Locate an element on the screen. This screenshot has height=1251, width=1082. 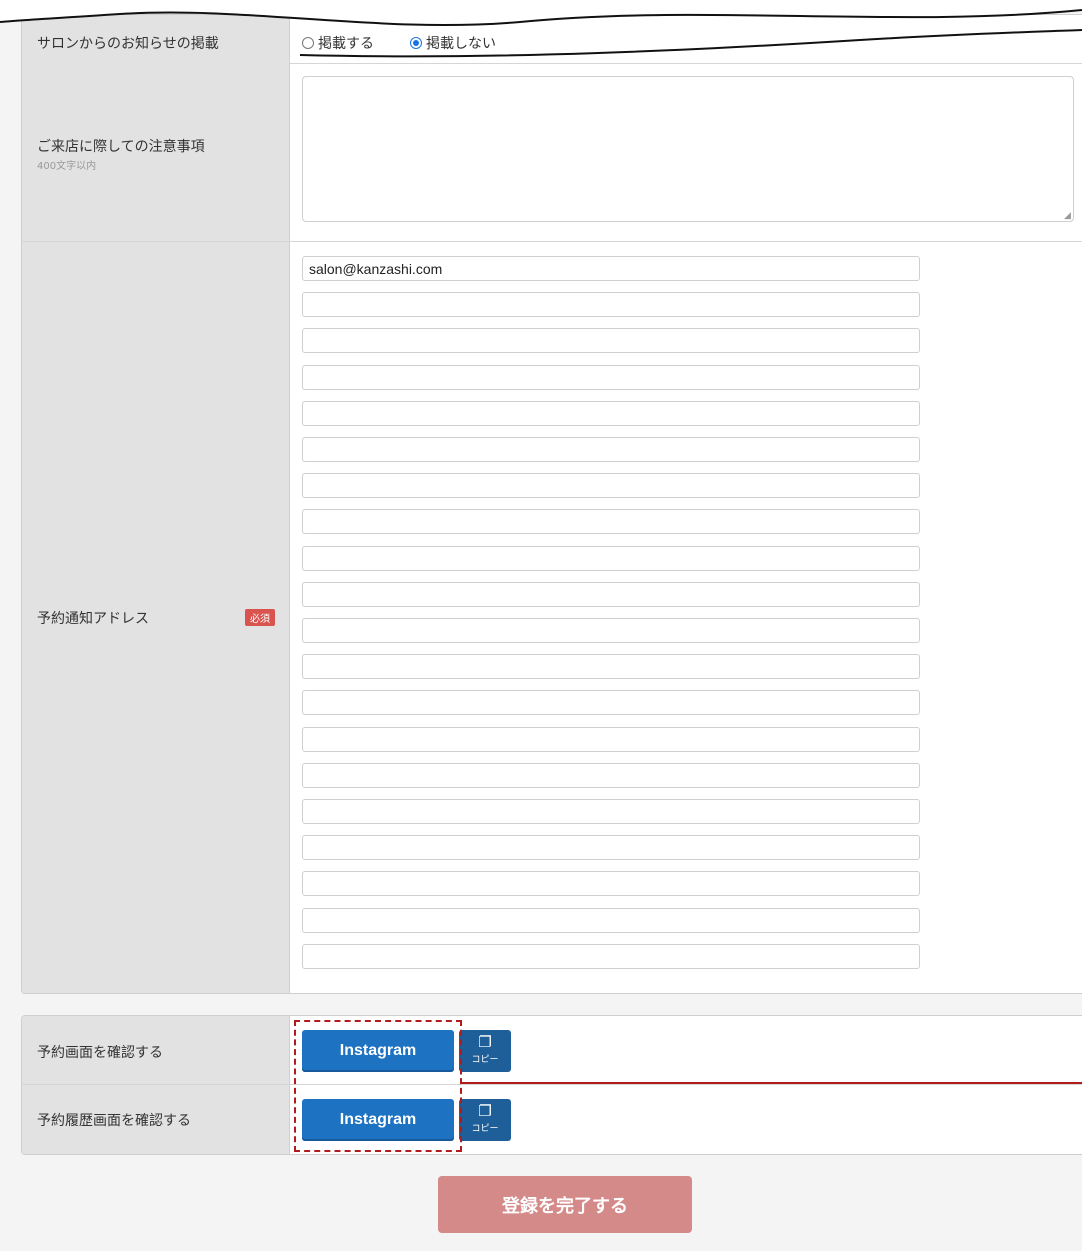
torn-edge-decoration is located at coordinates (541, 29).